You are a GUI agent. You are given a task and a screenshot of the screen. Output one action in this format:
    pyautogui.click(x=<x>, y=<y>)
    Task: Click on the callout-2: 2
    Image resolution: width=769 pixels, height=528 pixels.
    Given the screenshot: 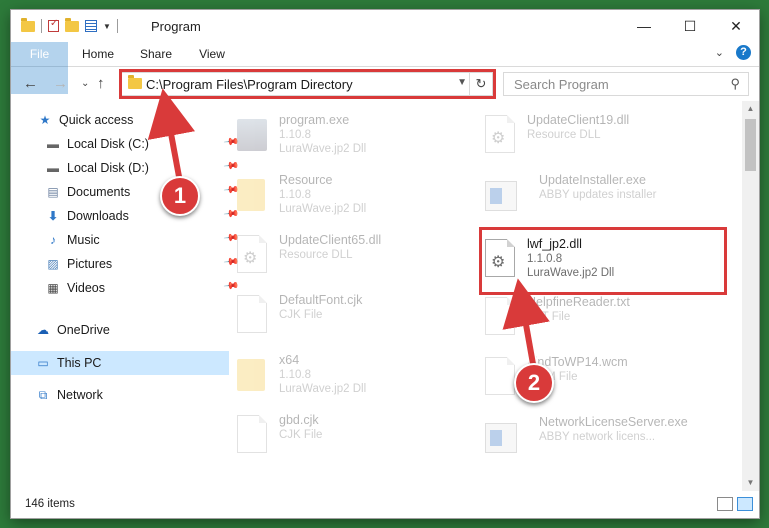 What is the action you would take?
    pyautogui.click(x=534, y=383)
    